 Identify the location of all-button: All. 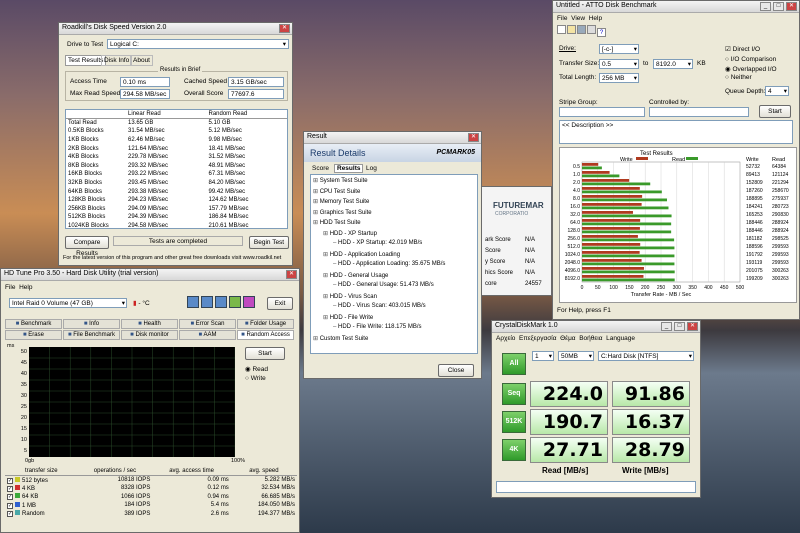
(514, 364).